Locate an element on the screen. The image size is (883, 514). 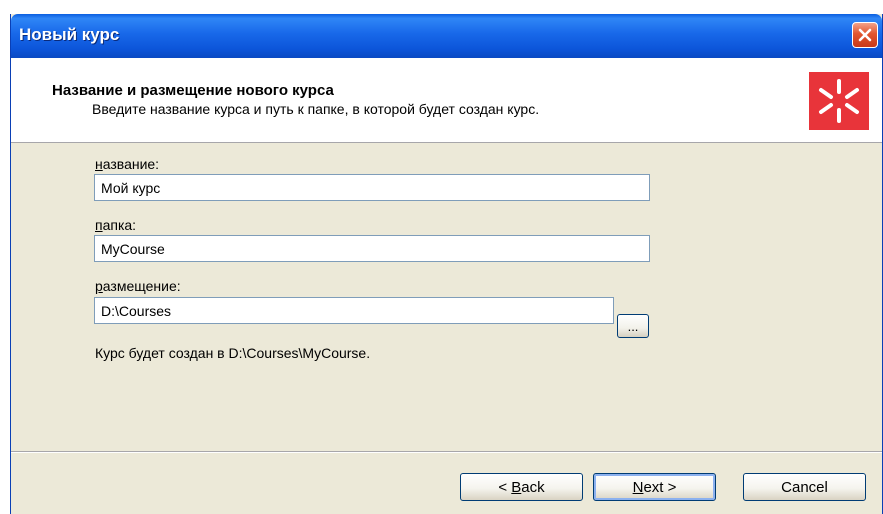
cancel-button: Cancel is located at coordinates (804, 487).